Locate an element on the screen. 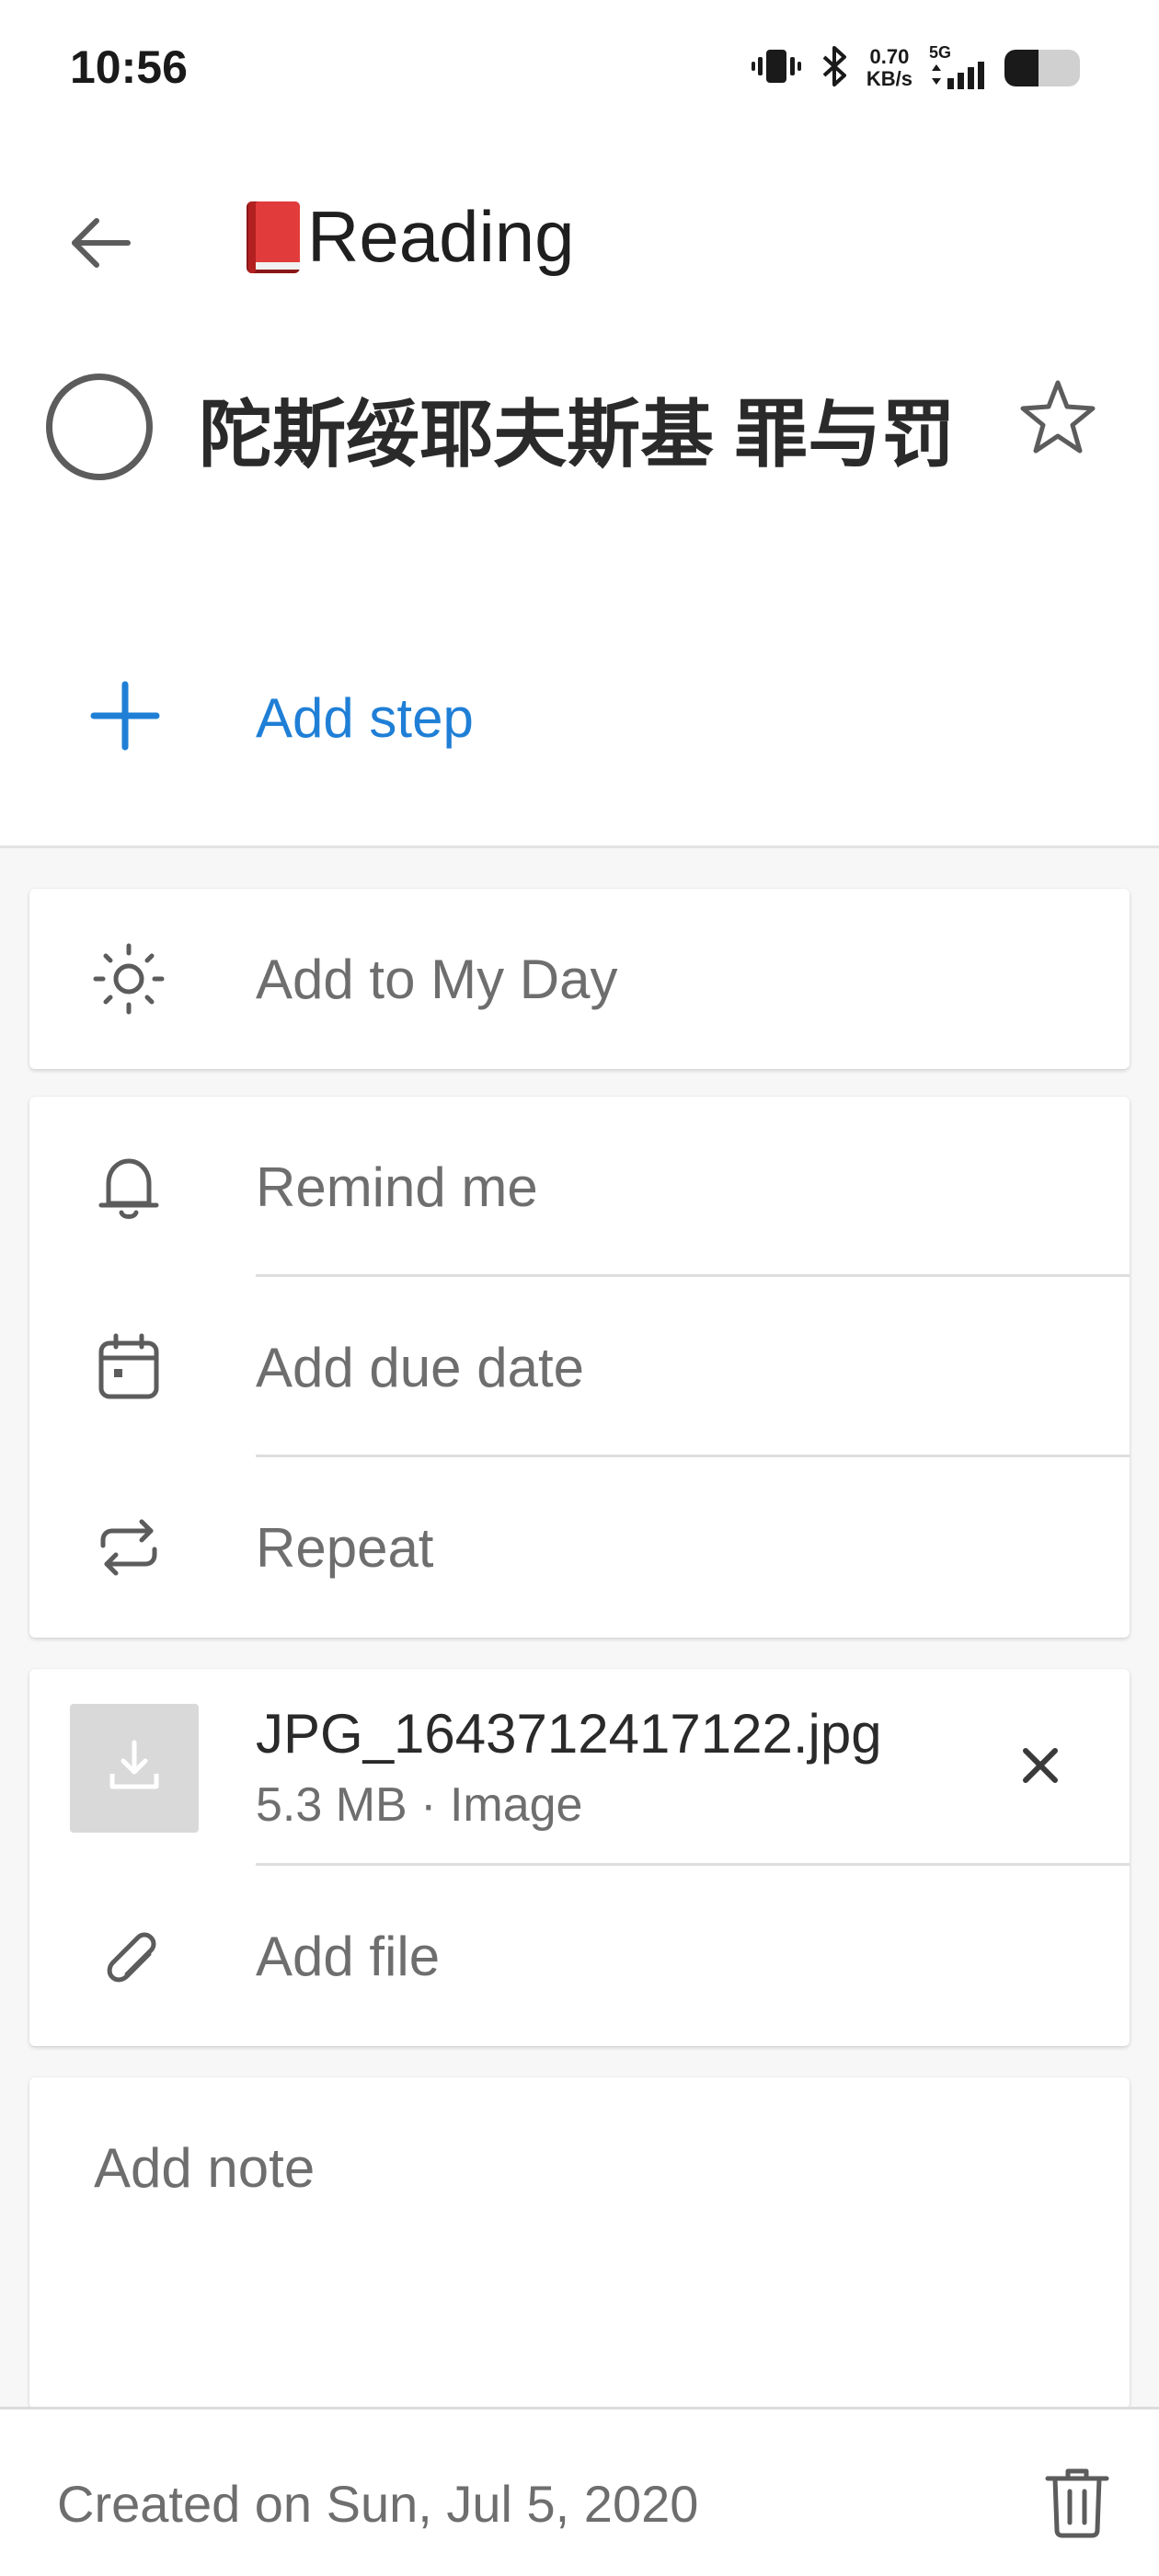 The width and height of the screenshot is (1159, 2576). complete-task-checkbox is located at coordinates (99, 427).